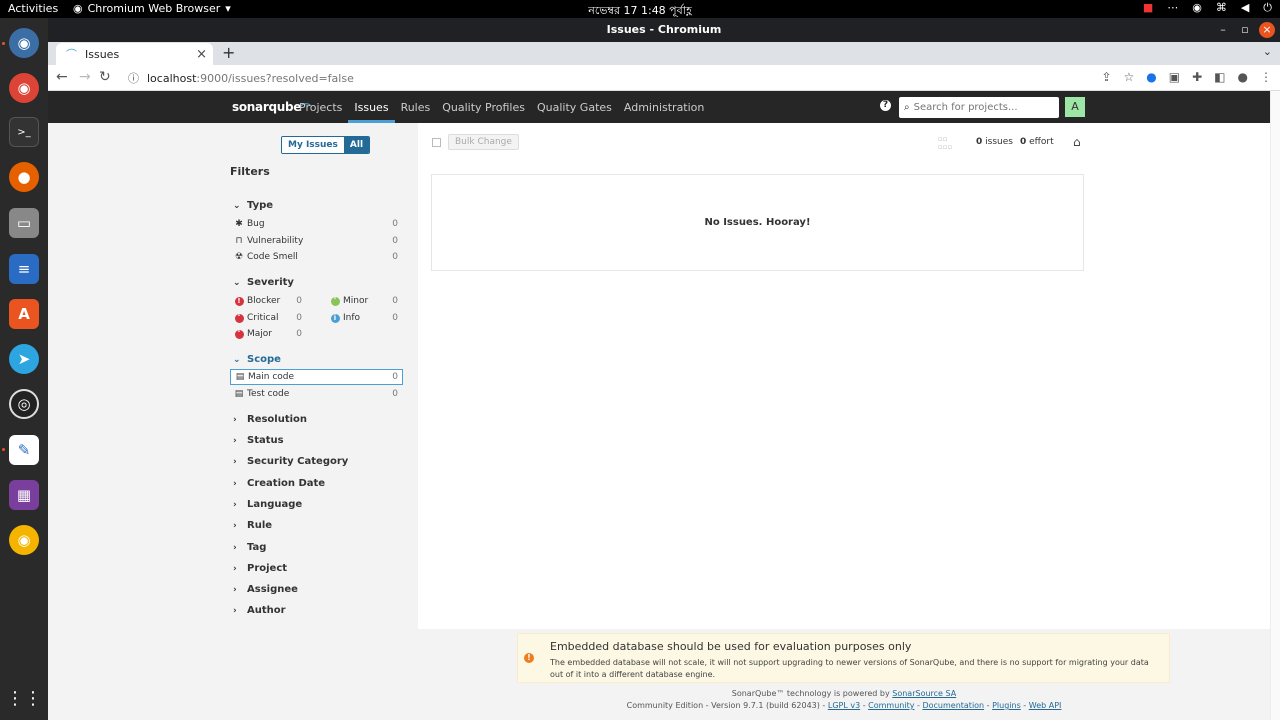  I want to click on facet-item-count: 0, so click(395, 377).